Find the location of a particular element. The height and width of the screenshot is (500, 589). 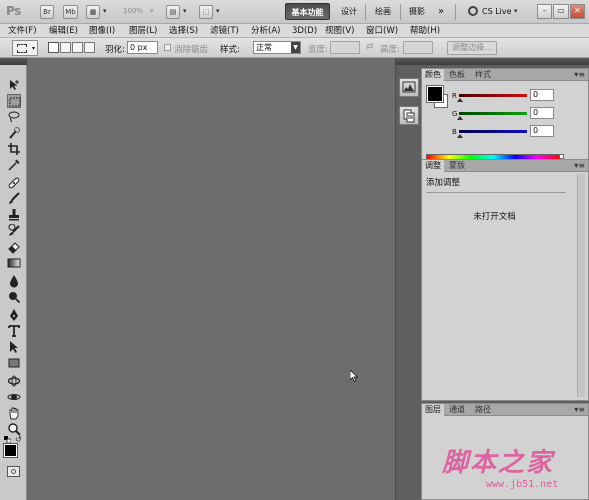

screen-mode-dropdown-icon: ▾ is located at coordinates (218, 11).